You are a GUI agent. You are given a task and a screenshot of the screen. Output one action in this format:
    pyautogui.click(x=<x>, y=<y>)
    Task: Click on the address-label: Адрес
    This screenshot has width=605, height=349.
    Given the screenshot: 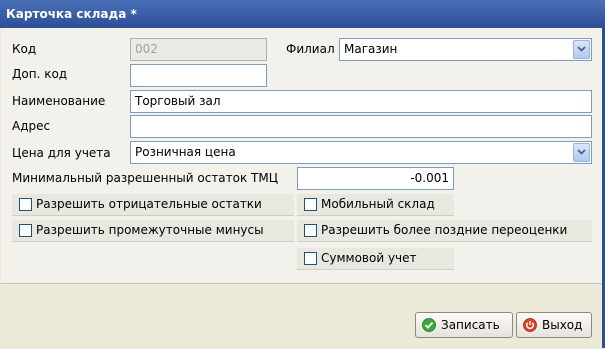 What is the action you would take?
    pyautogui.click(x=31, y=126)
    